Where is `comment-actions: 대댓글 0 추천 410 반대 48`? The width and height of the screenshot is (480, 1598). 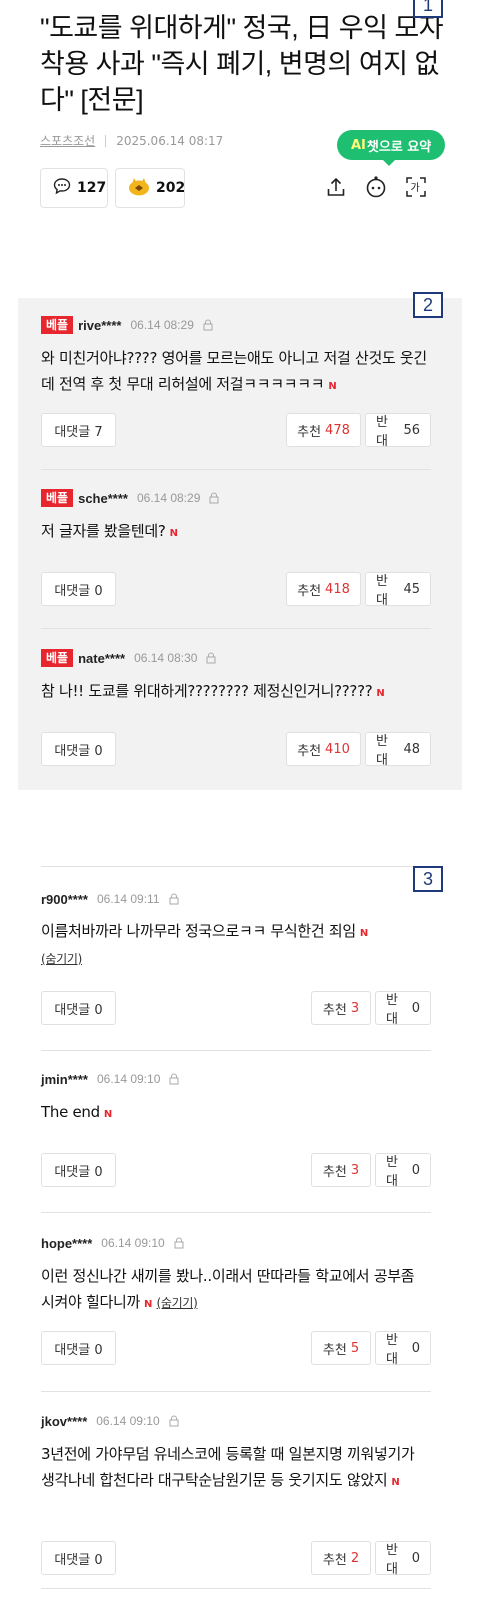 comment-actions: 대댓글 0 추천 410 반대 48 is located at coordinates (236, 750).